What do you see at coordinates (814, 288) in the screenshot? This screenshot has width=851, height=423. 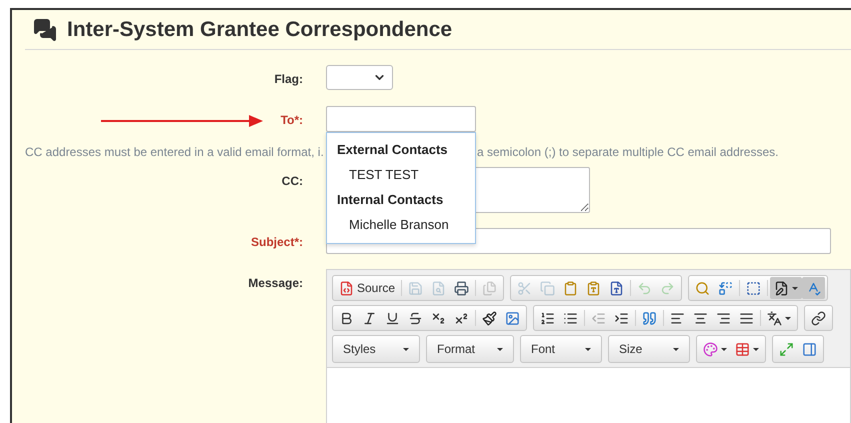 I see `spellcheck-button` at bounding box center [814, 288].